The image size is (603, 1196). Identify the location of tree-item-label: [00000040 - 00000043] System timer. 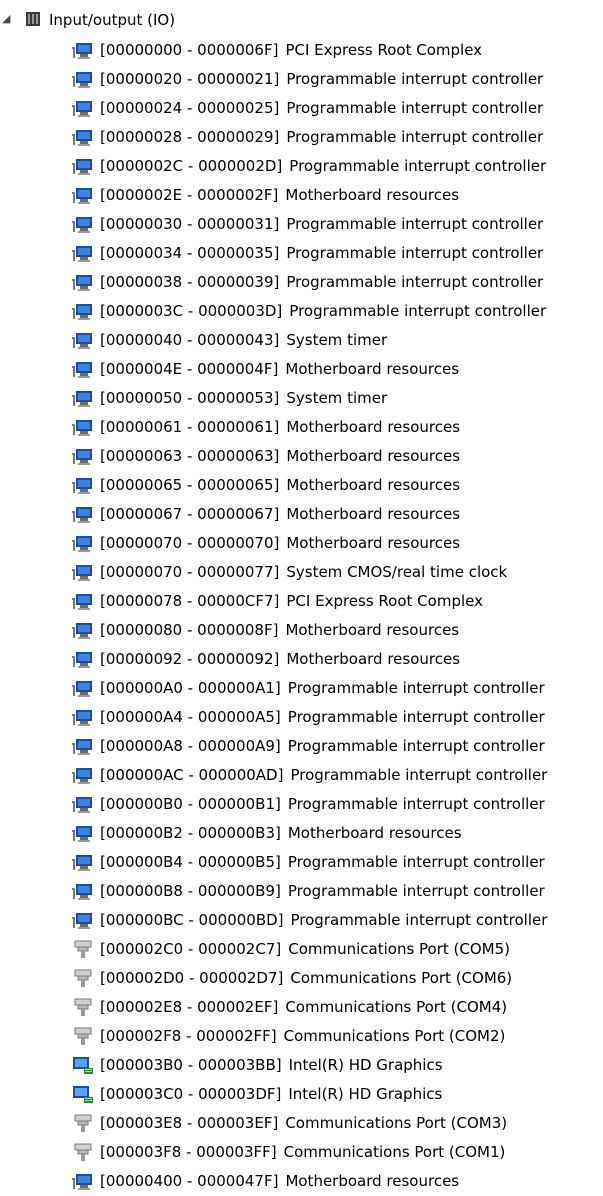
(243, 340).